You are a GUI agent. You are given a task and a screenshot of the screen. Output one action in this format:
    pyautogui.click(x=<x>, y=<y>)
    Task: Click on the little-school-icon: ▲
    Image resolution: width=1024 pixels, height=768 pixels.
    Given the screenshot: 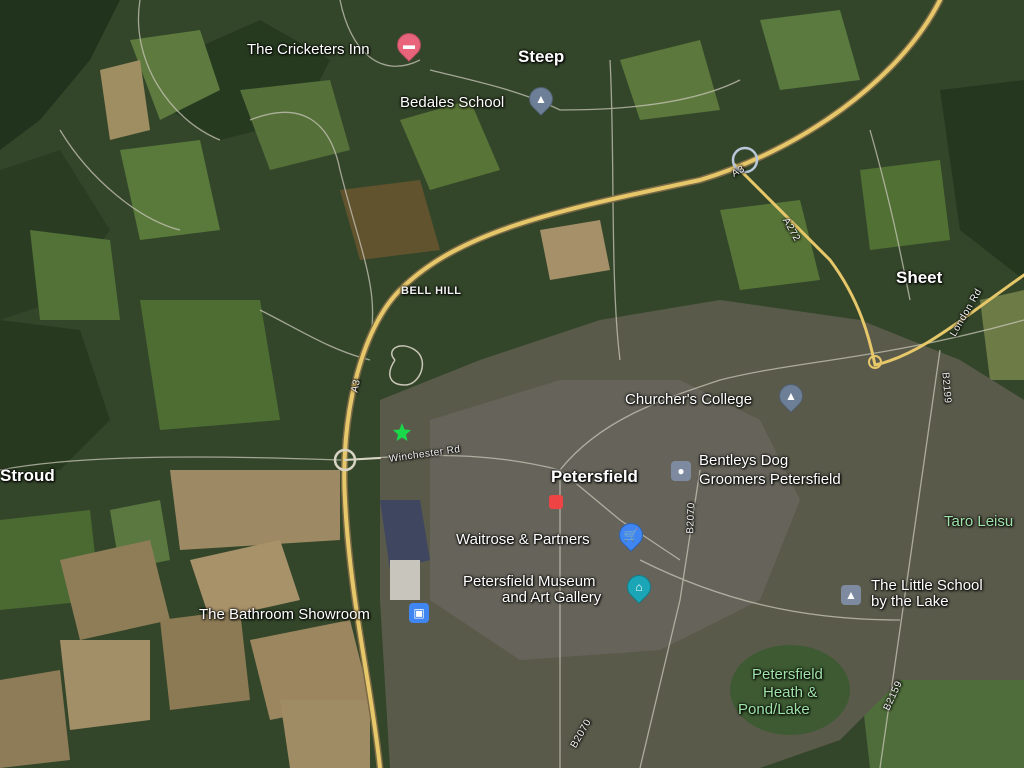 What is the action you would take?
    pyautogui.click(x=851, y=595)
    